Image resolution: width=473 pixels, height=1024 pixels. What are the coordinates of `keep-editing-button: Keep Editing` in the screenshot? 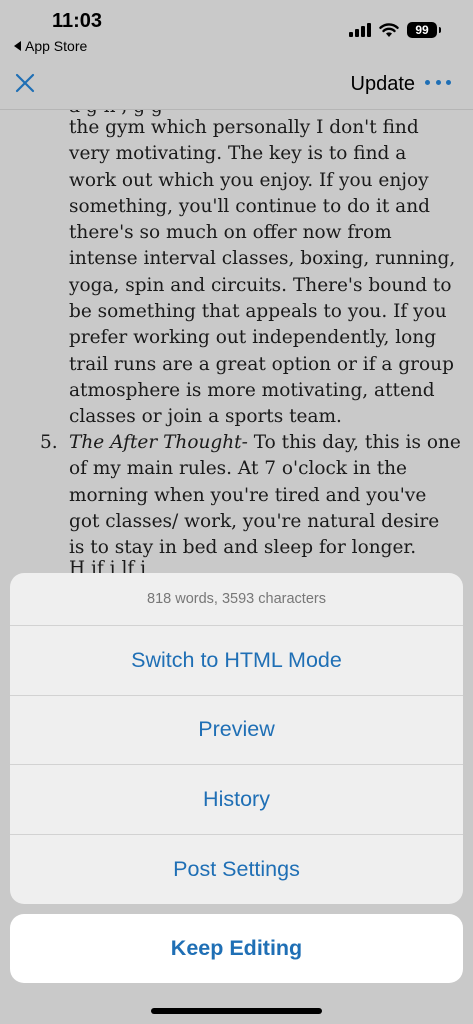 It's located at (236, 948).